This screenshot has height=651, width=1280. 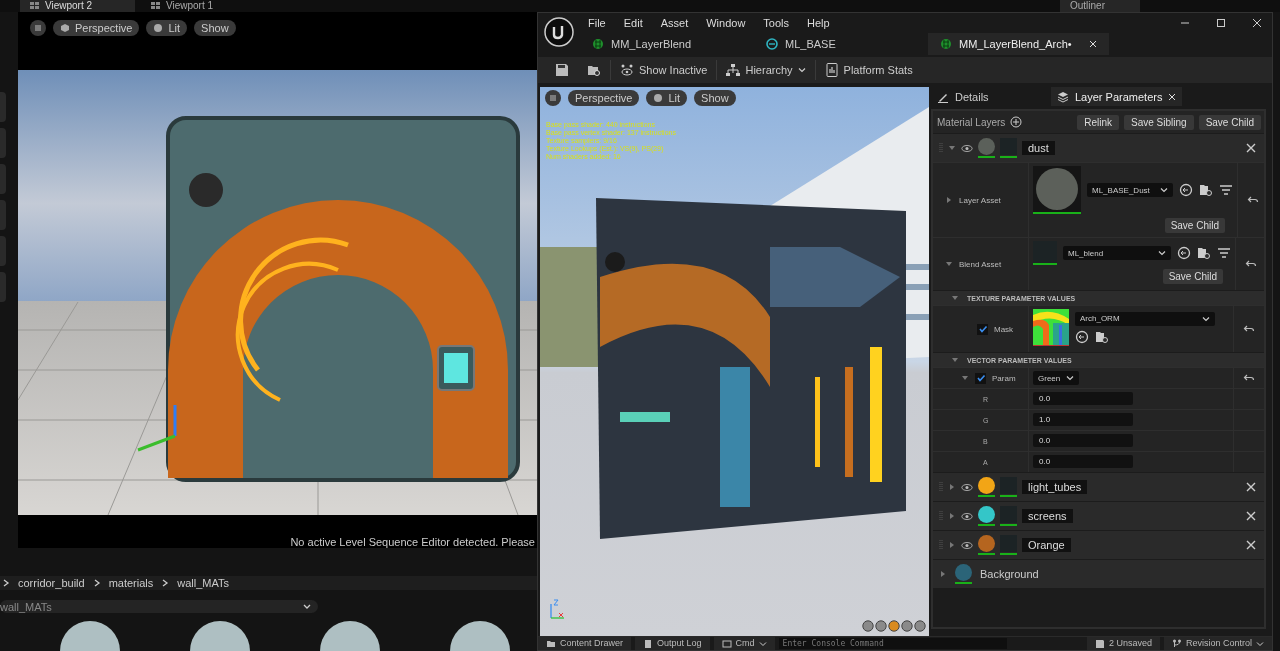 I want to click on menu-button, so click(x=38, y=28).